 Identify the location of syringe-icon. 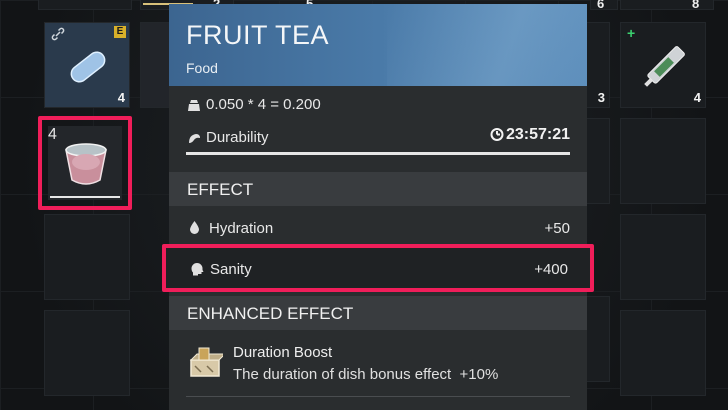
(664, 69).